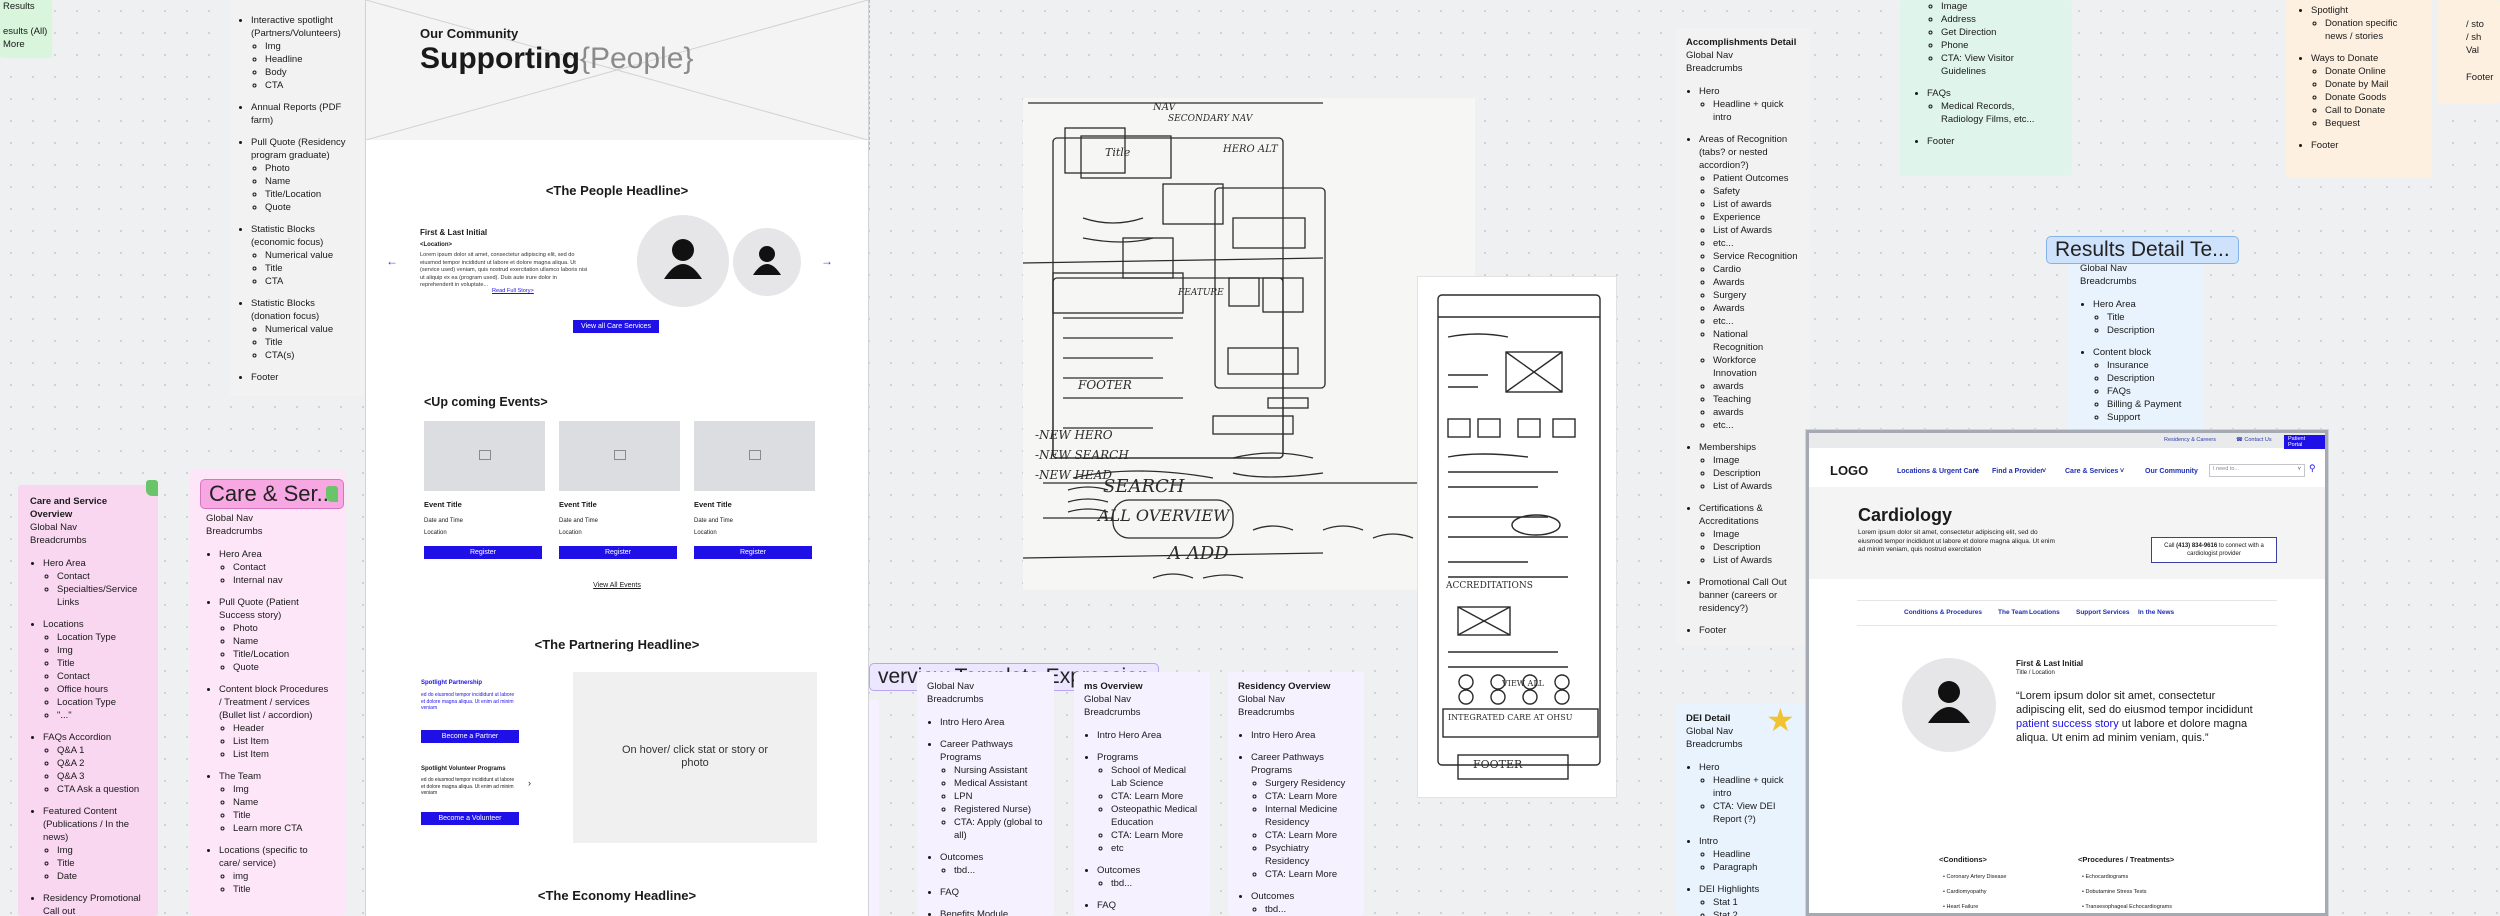 The image size is (2500, 916). What do you see at coordinates (281, 802) in the screenshot?
I see `outline-subitem: Name` at bounding box center [281, 802].